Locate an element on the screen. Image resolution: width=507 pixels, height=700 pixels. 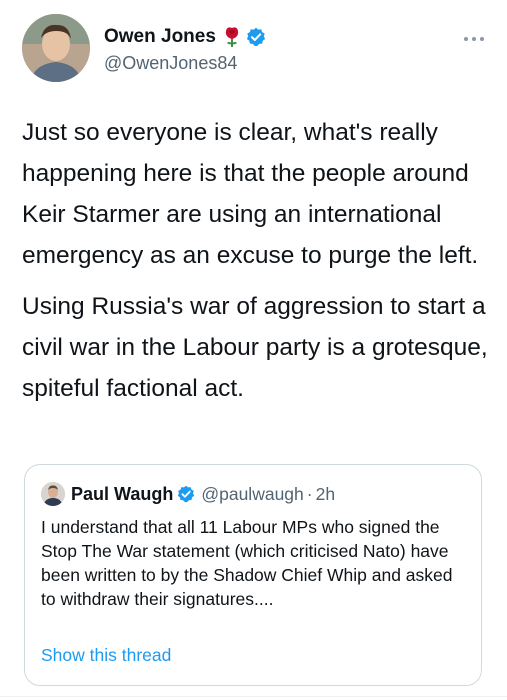
rose-icon is located at coordinates (232, 37).